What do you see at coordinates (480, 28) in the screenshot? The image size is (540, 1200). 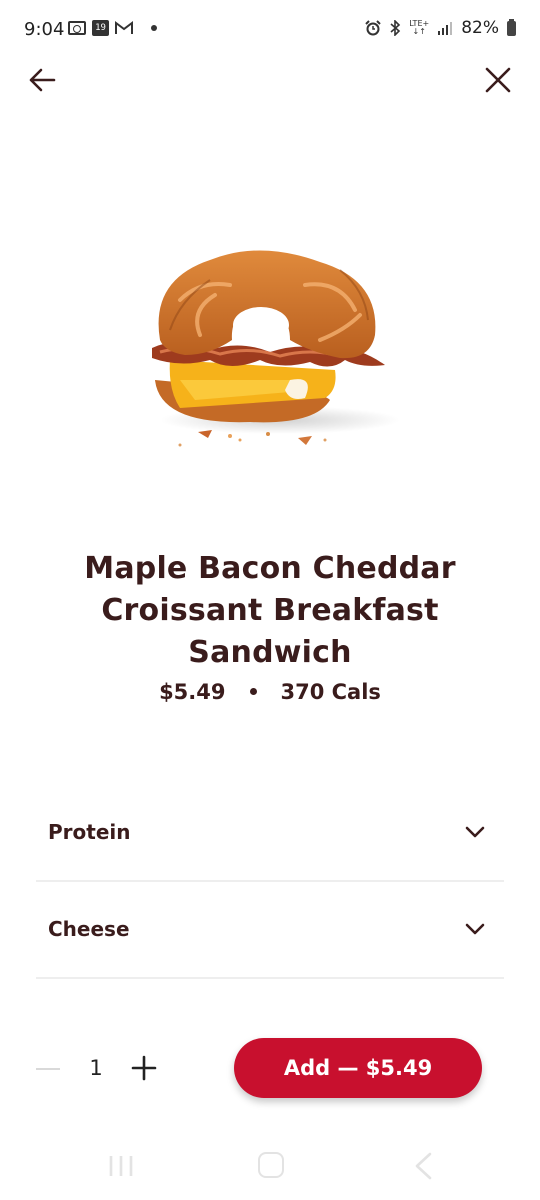 I see `battery-percent: 82%` at bounding box center [480, 28].